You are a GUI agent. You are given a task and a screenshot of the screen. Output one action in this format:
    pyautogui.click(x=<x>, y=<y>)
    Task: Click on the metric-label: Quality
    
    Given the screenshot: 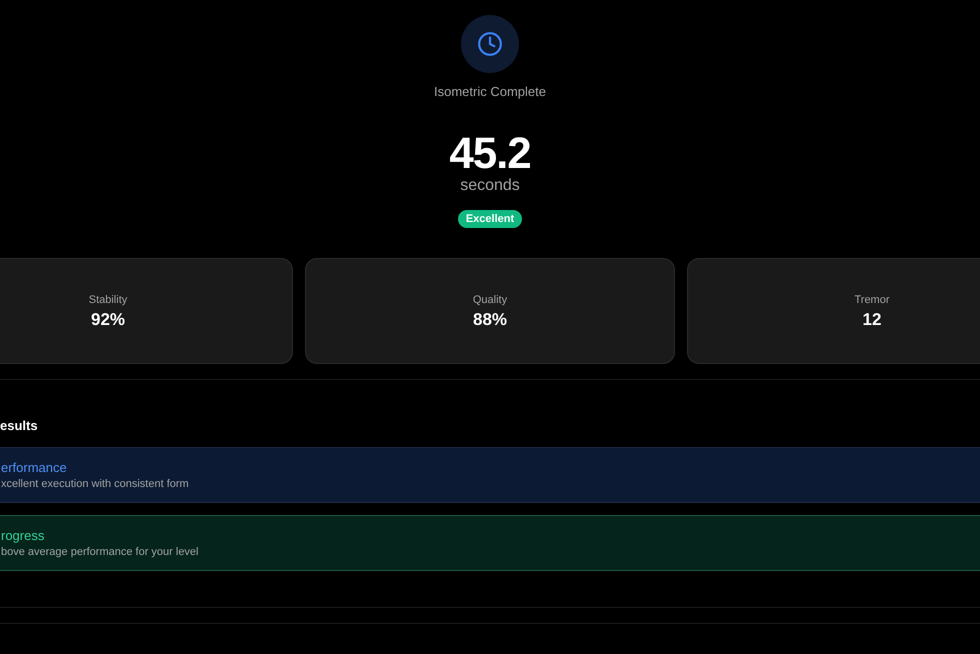 What is the action you would take?
    pyautogui.click(x=490, y=299)
    